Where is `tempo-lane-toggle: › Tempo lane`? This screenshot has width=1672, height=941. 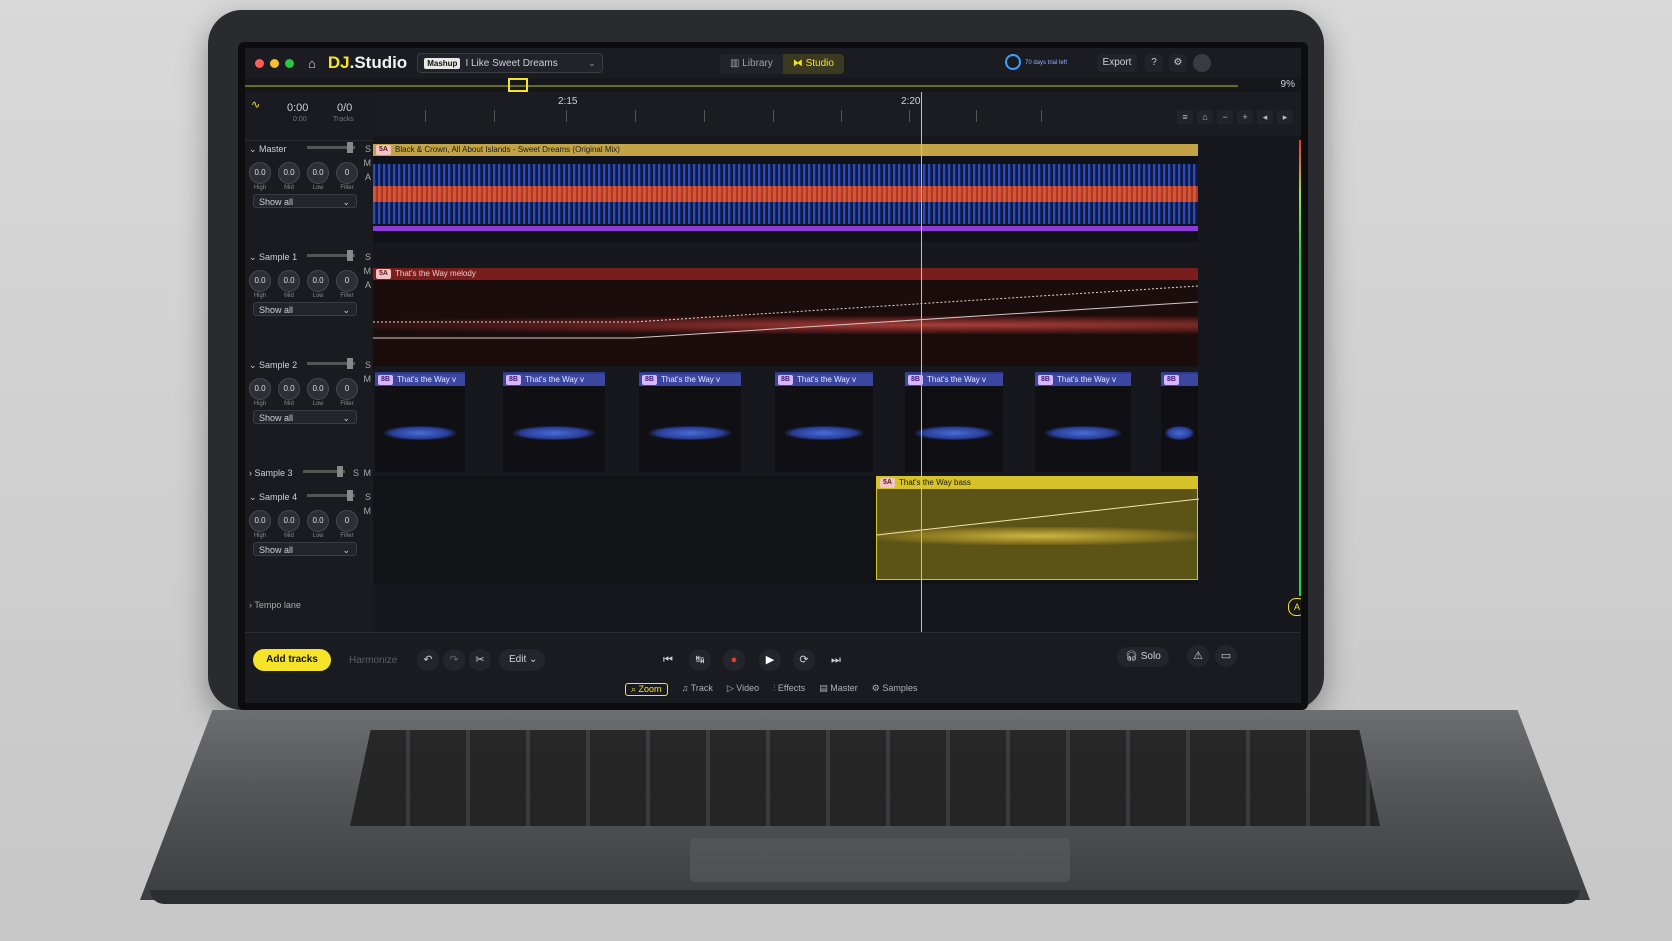 tempo-lane-toggle: › Tempo lane is located at coordinates (275, 605).